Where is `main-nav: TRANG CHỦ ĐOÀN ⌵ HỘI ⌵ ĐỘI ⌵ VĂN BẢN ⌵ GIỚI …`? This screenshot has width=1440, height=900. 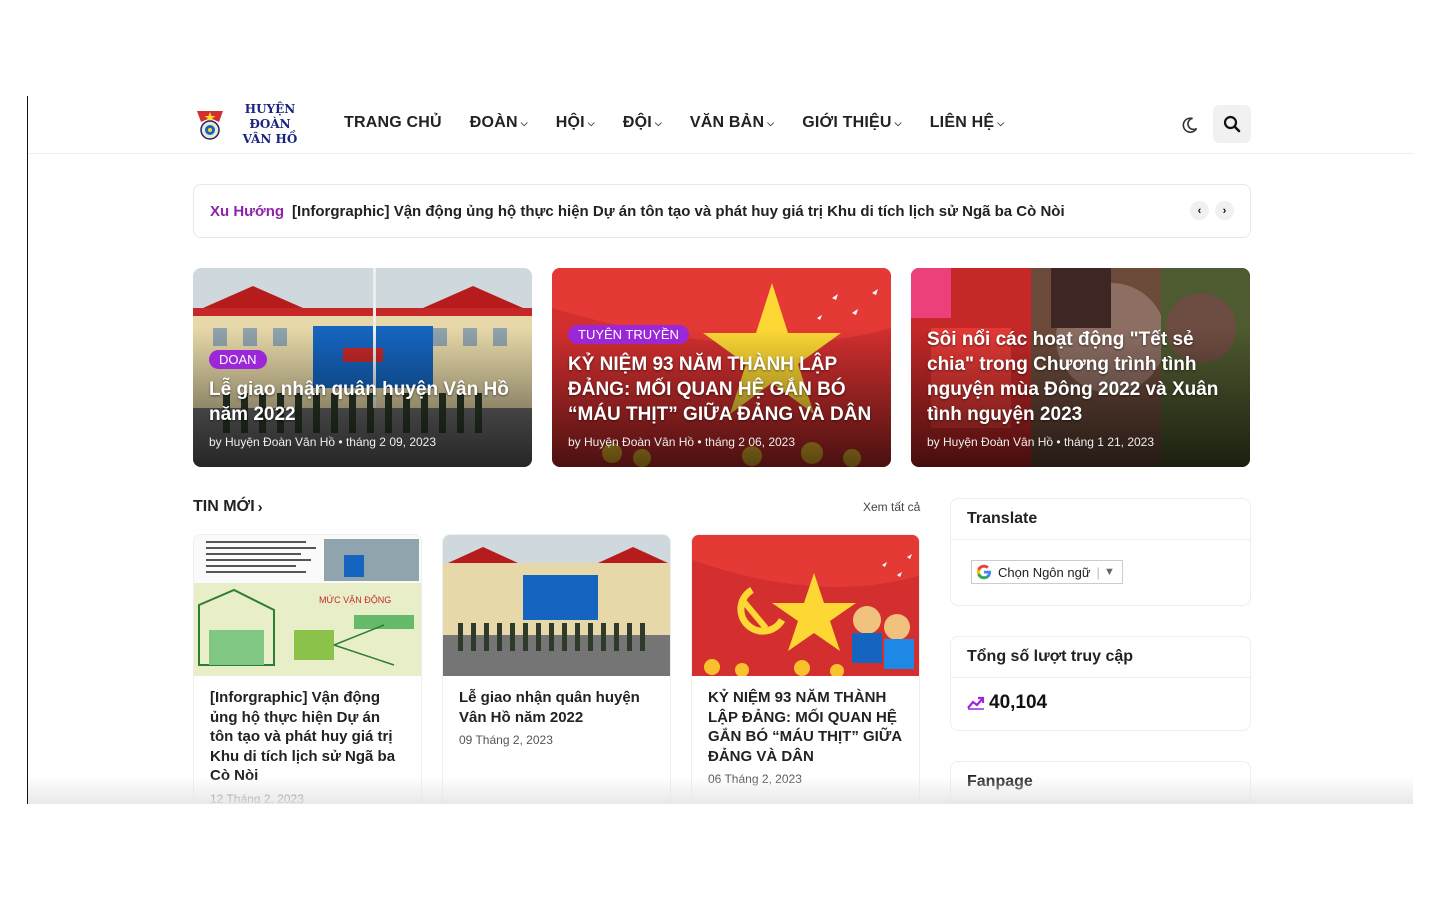
main-nav: TRANG CHỦ ĐOÀN ⌵ HỘI ⌵ ĐỘI ⌵ VĂN BẢN ⌵ GIỚI … is located at coordinates (688, 123).